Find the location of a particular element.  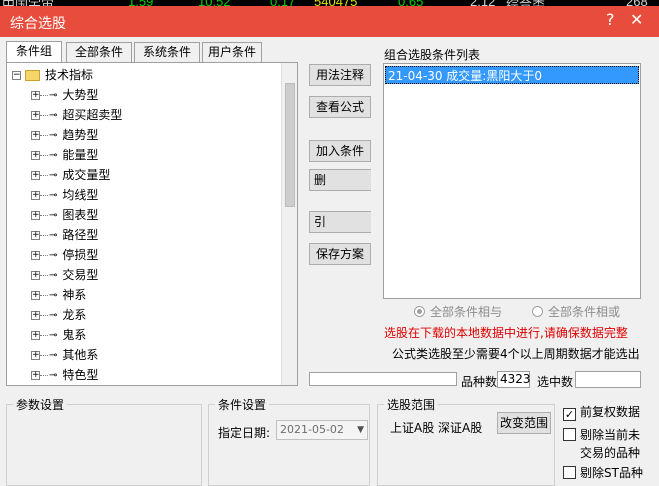

scroll-thumb is located at coordinates (290, 145).